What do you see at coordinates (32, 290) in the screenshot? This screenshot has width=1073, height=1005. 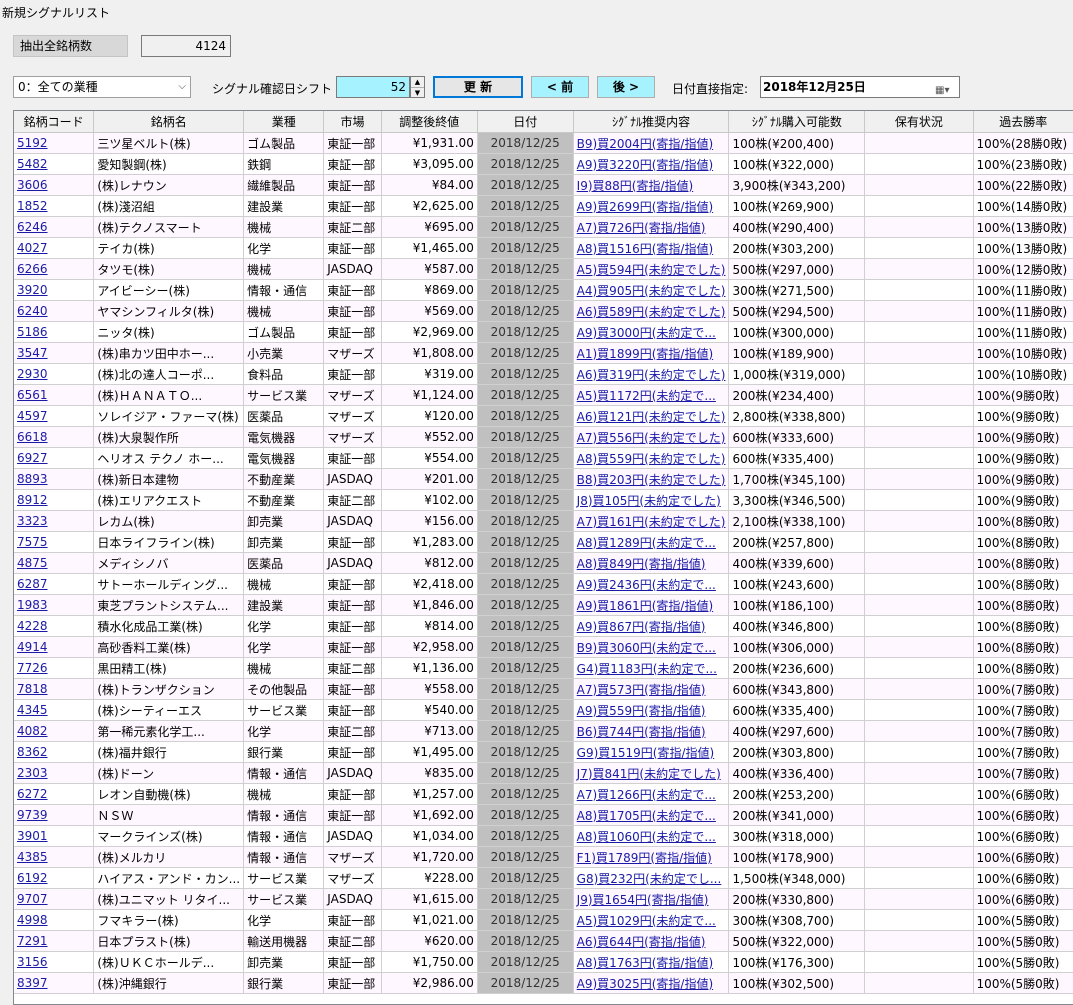 I see `stock-code-link: 3920` at bounding box center [32, 290].